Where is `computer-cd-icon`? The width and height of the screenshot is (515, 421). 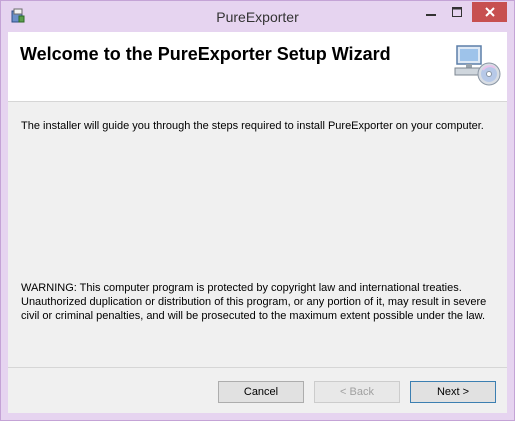 computer-cd-icon is located at coordinates (477, 66).